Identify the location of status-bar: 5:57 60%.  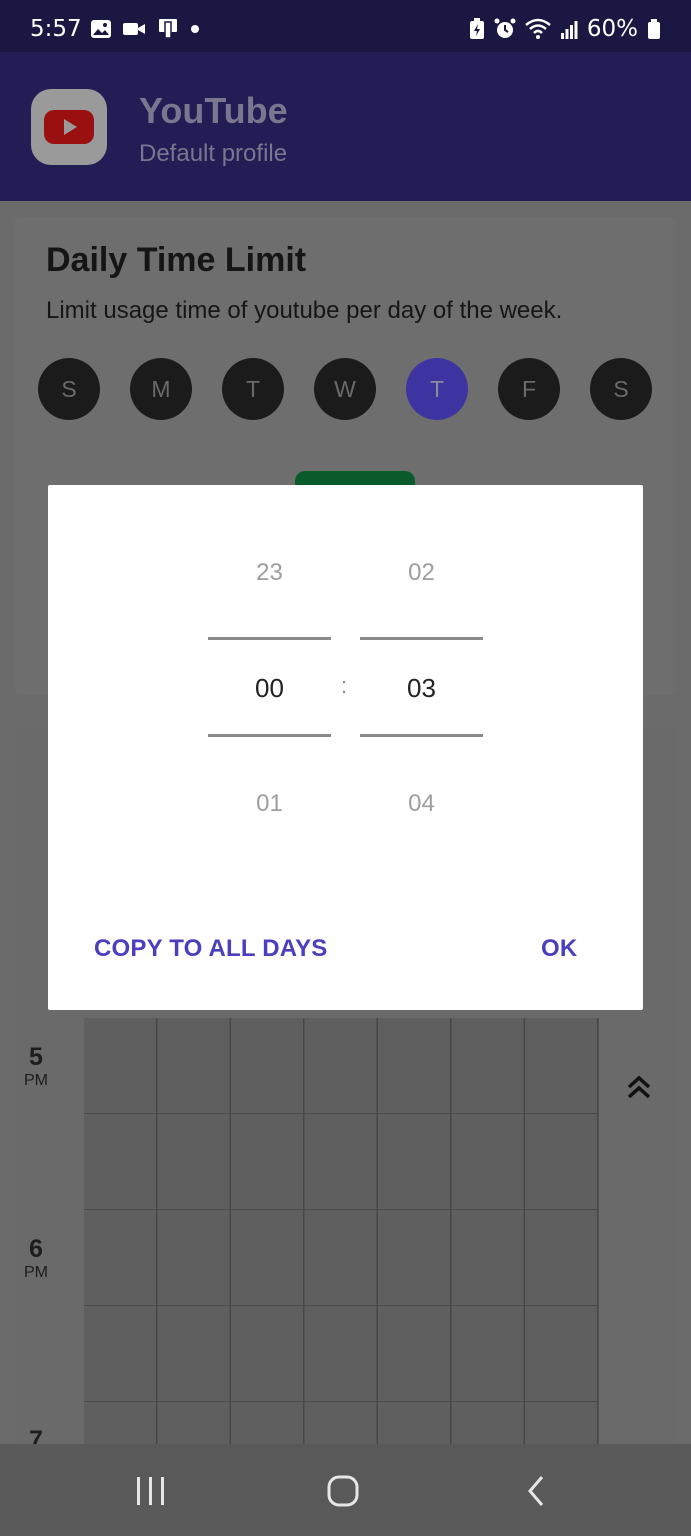
(345, 26).